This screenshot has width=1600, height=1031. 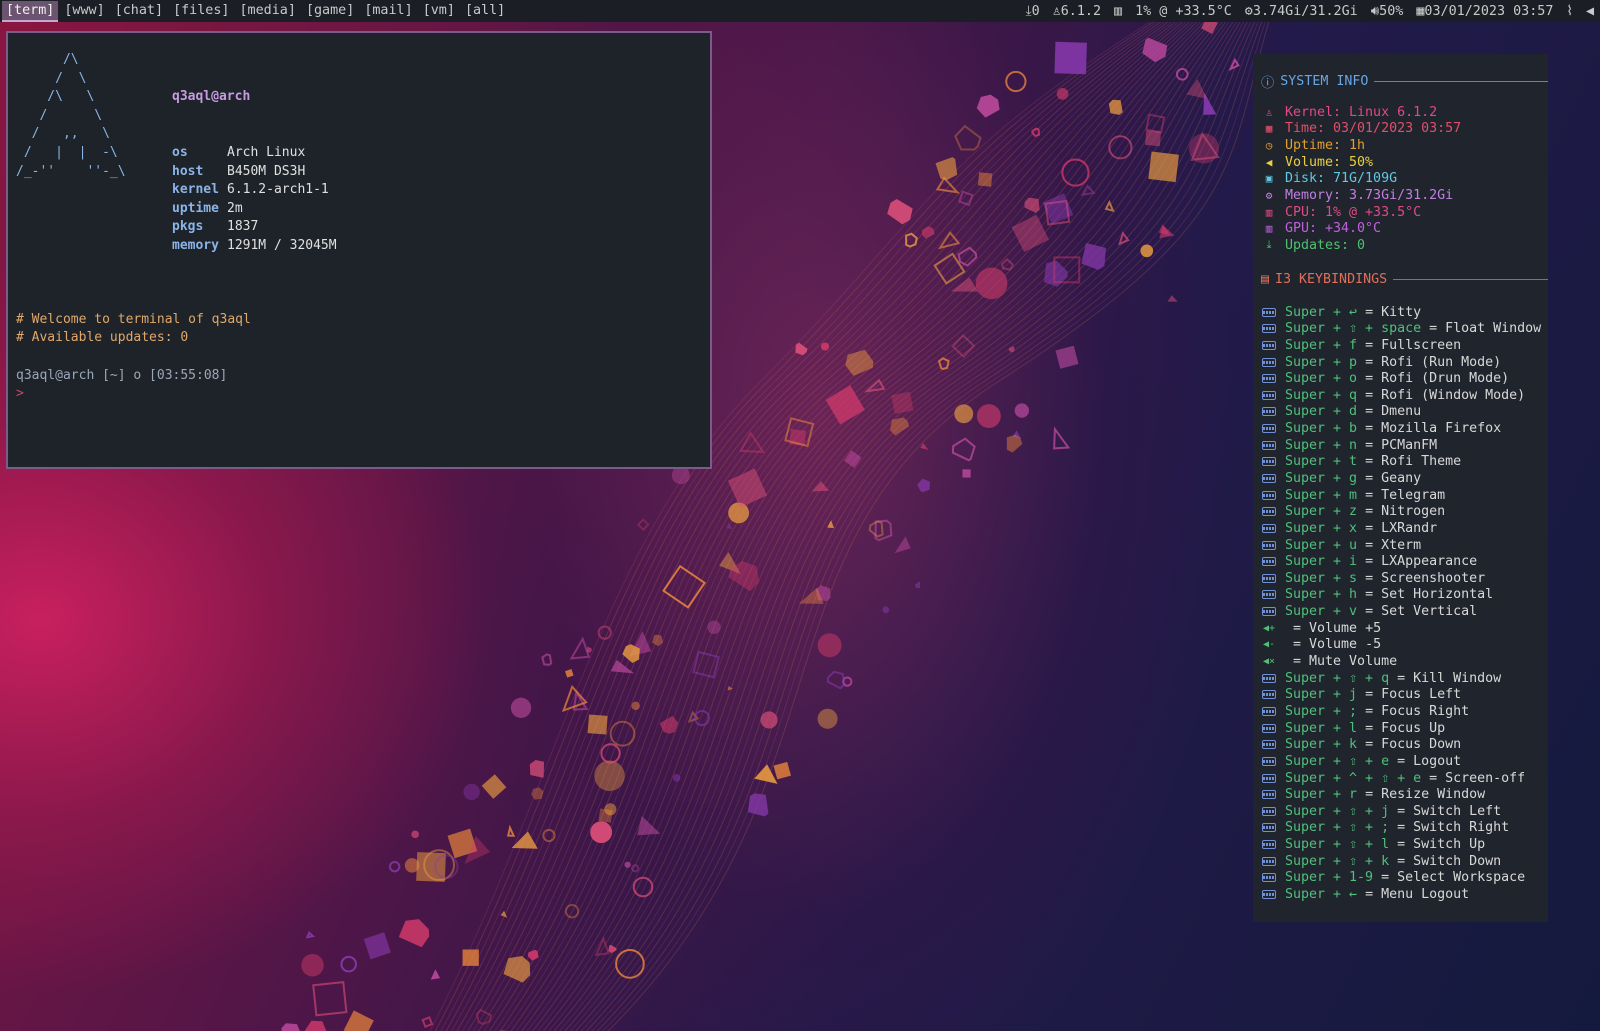 What do you see at coordinates (1337, 645) in the screenshot?
I see `keybinding-action: = Volume -5` at bounding box center [1337, 645].